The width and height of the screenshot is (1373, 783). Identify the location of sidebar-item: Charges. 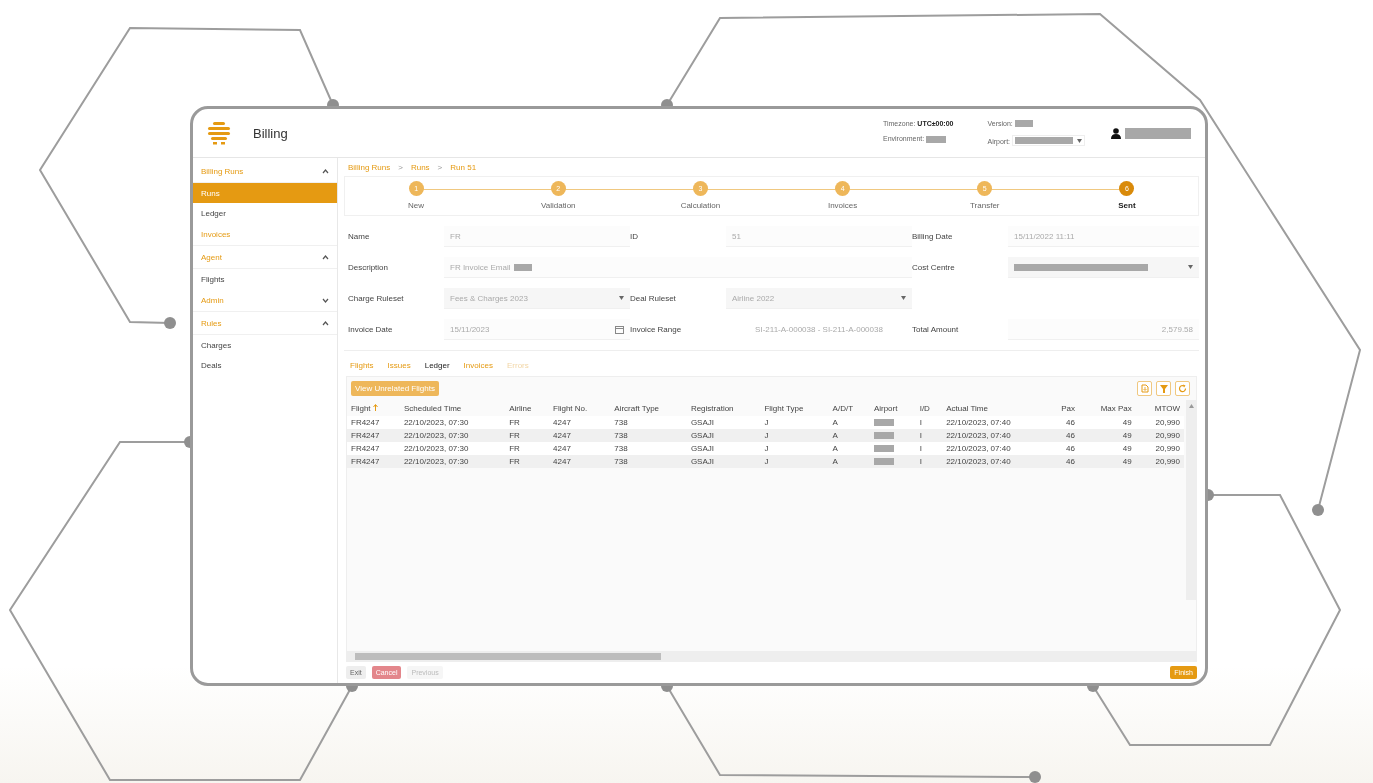
(265, 345).